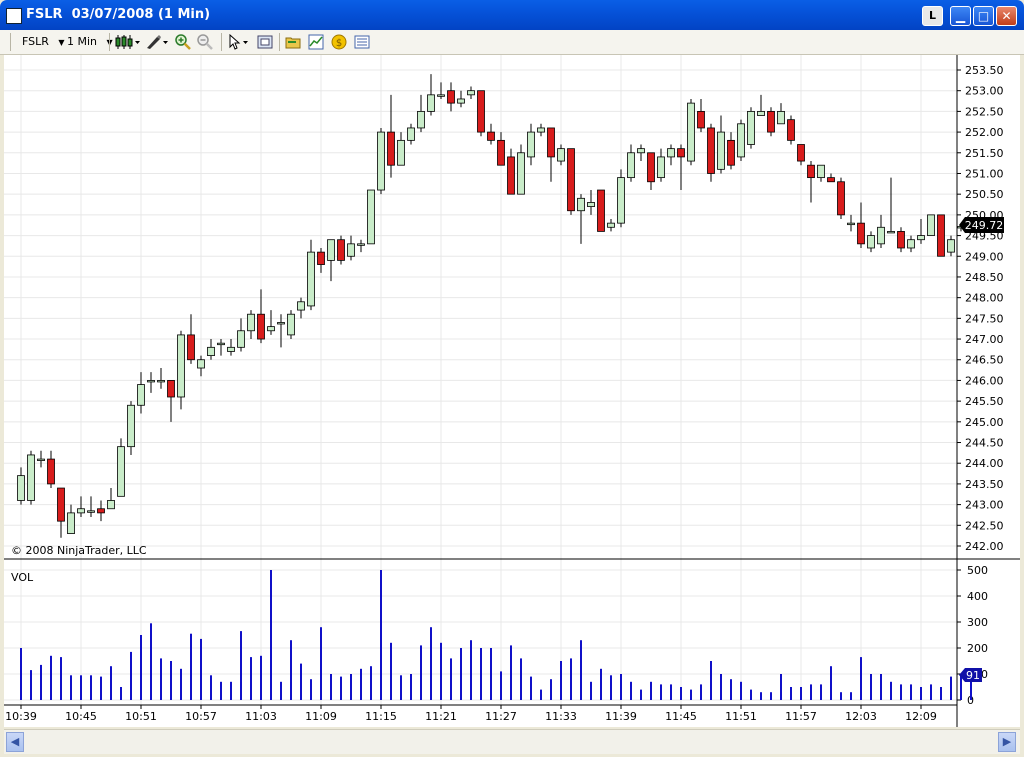 This screenshot has width=1024, height=757. Describe the element at coordinates (801, 716) in the screenshot. I see `time-tick-label: 11:57` at that location.